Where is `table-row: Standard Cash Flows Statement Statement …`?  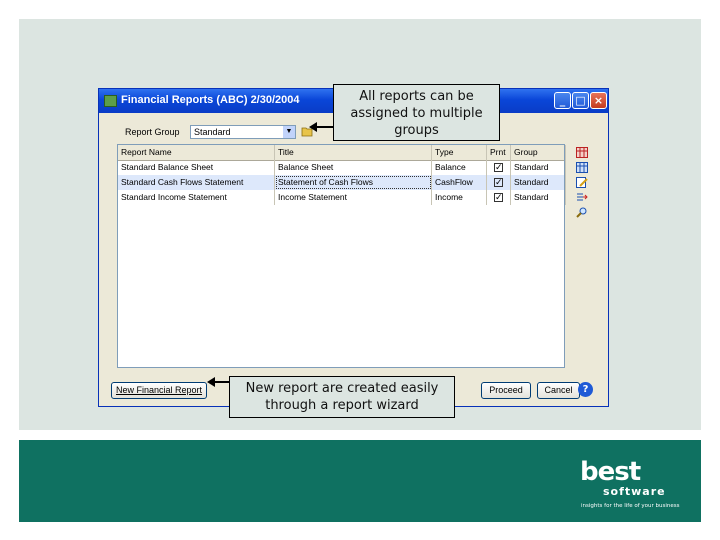 table-row: Standard Cash Flows Statement Statement … is located at coordinates (342, 182).